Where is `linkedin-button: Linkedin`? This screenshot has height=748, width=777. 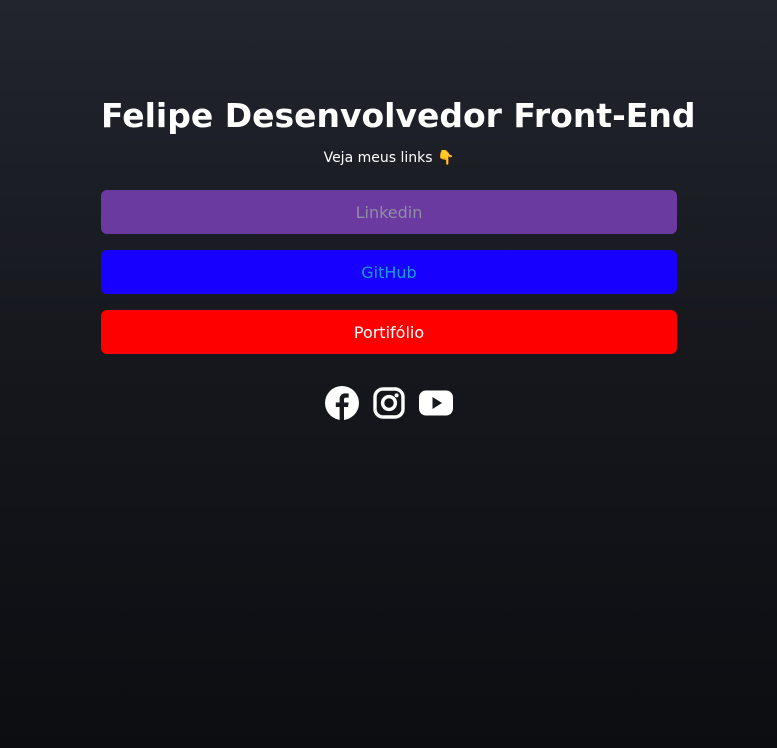
linkedin-button: Linkedin is located at coordinates (389, 212).